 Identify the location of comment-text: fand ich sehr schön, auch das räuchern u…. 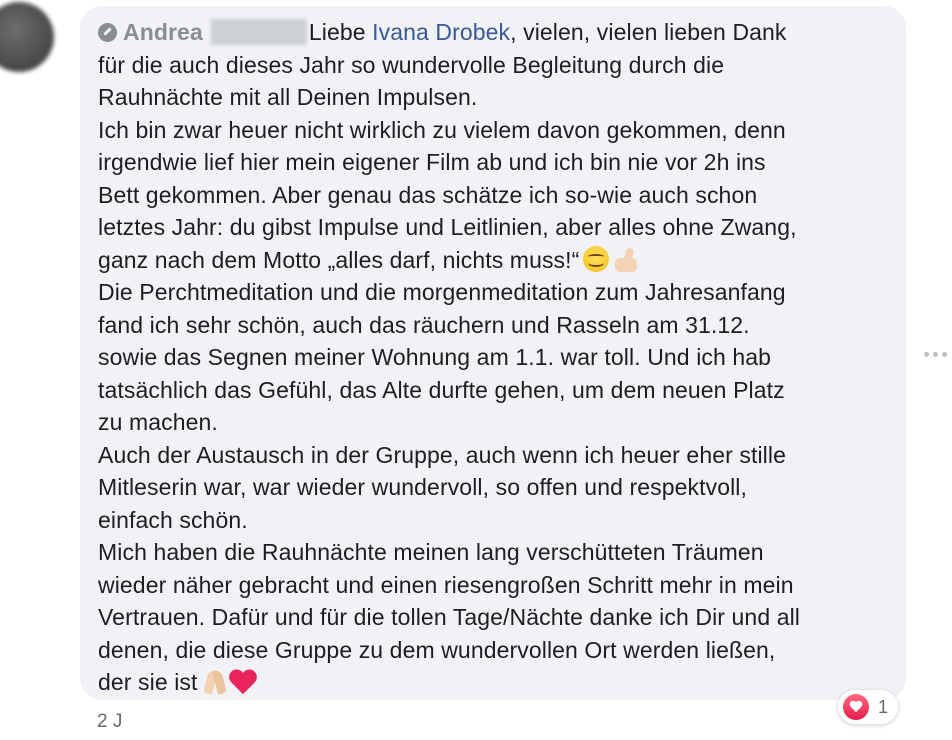
(424, 324).